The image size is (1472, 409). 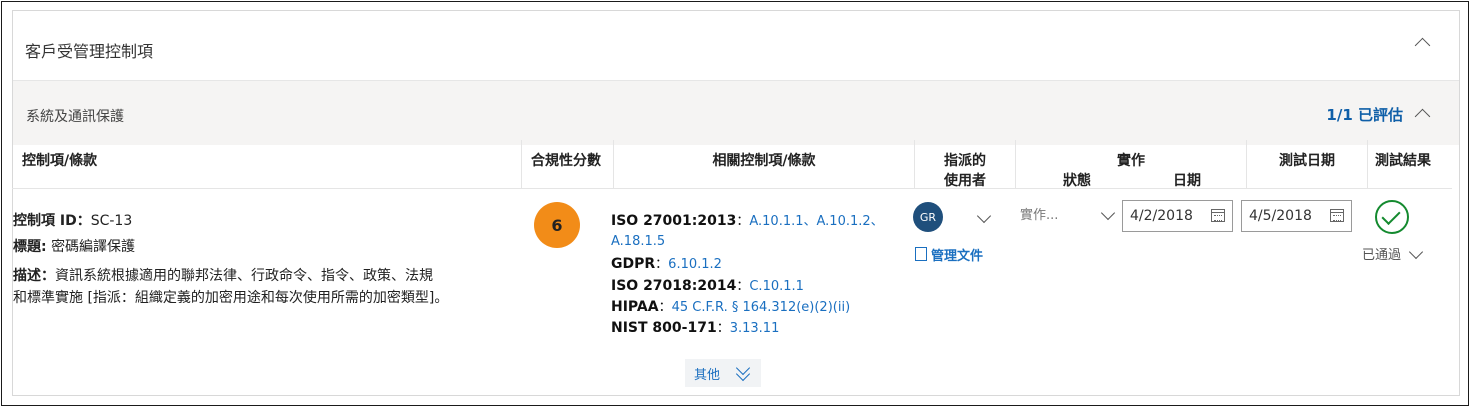 What do you see at coordinates (633, 264) in the screenshot?
I see `related-name: GDPR` at bounding box center [633, 264].